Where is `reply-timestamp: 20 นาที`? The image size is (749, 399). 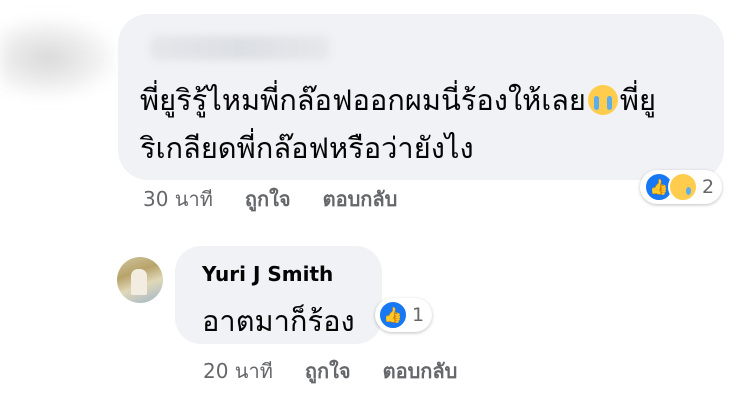 reply-timestamp: 20 นาที is located at coordinates (238, 371).